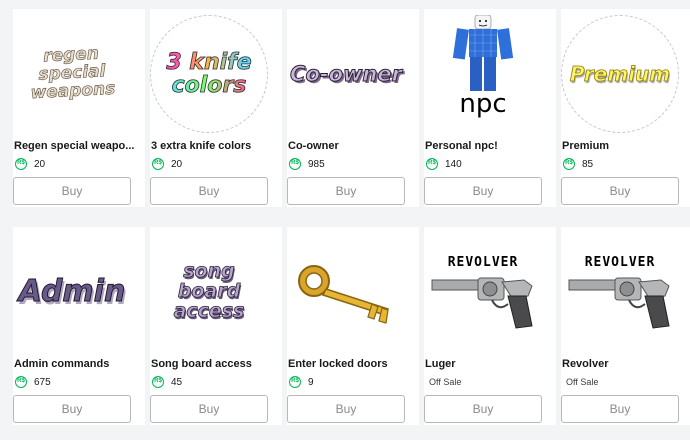  I want to click on item-card: Enter locked doors R$ 9 Buy, so click(353, 326).